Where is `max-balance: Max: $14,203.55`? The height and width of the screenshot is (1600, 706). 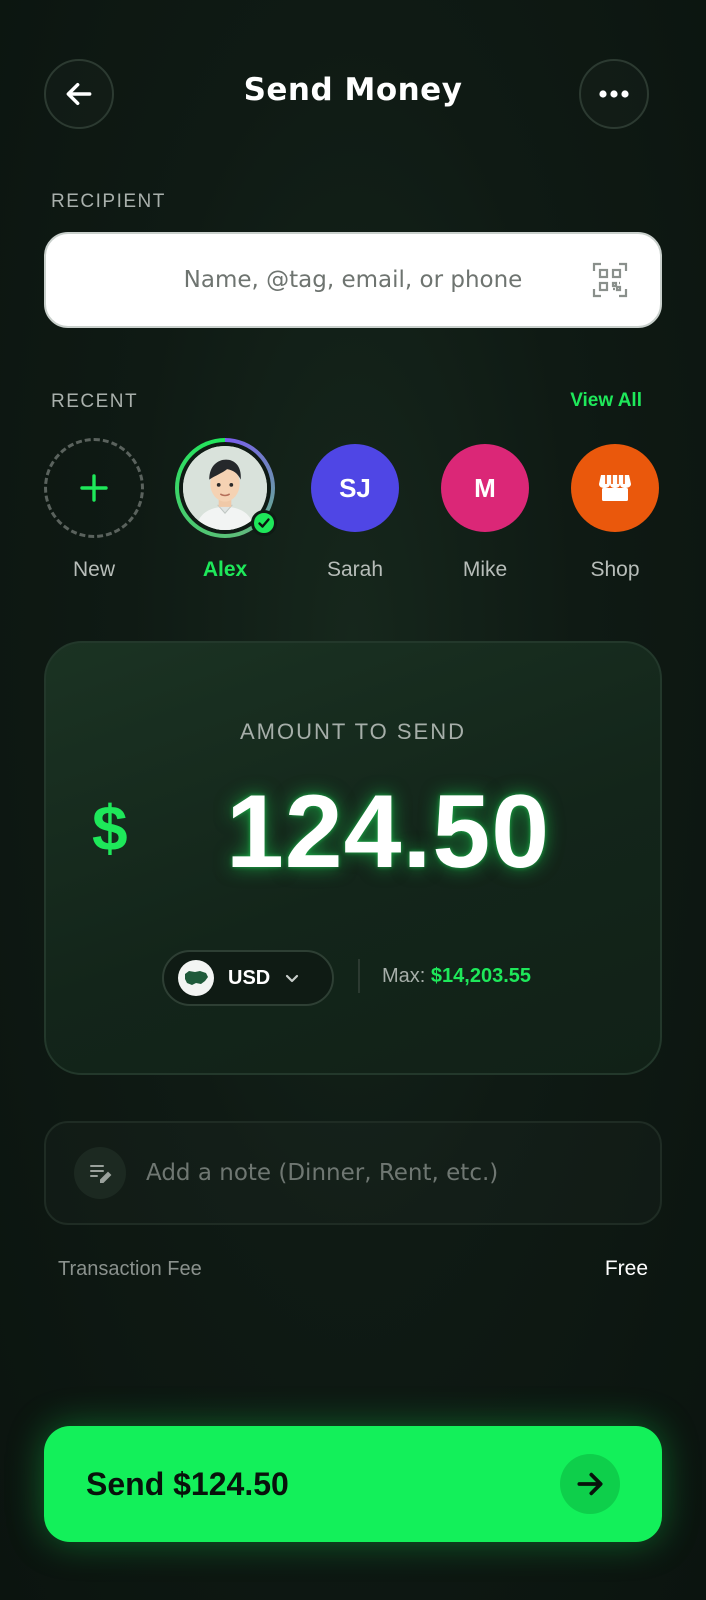 max-balance: Max: $14,203.55 is located at coordinates (456, 976).